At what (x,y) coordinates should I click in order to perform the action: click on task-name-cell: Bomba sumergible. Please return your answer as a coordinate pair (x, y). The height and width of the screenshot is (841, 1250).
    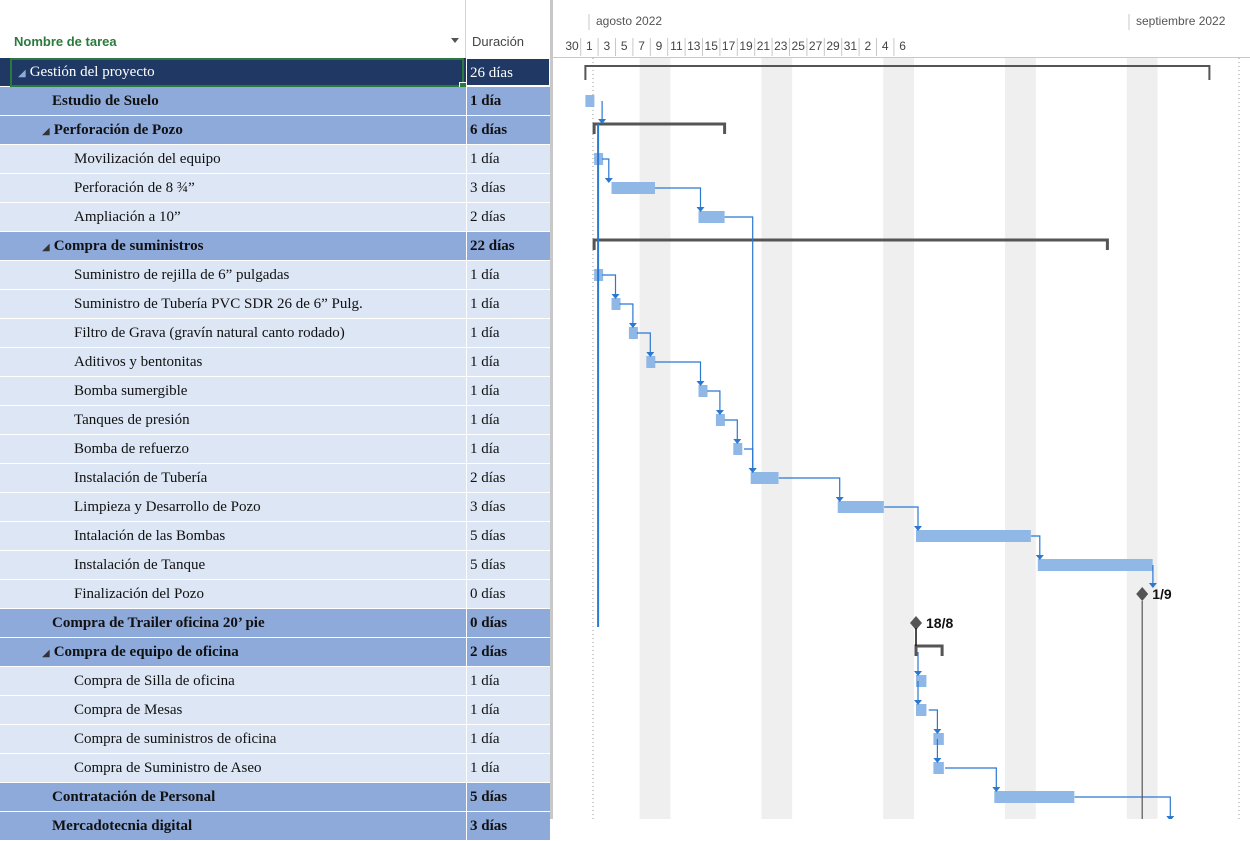
    Looking at the image, I should click on (130, 391).